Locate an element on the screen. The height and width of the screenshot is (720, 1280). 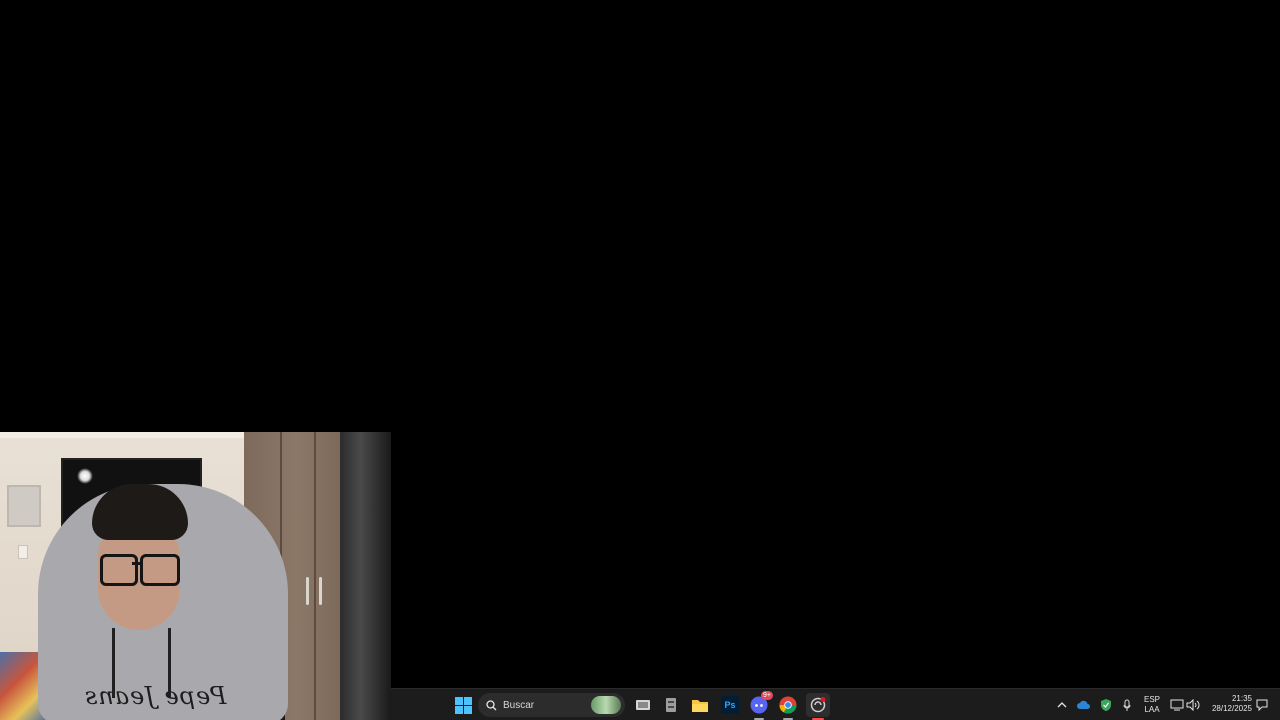
search-highlight-image is located at coordinates (606, 705).